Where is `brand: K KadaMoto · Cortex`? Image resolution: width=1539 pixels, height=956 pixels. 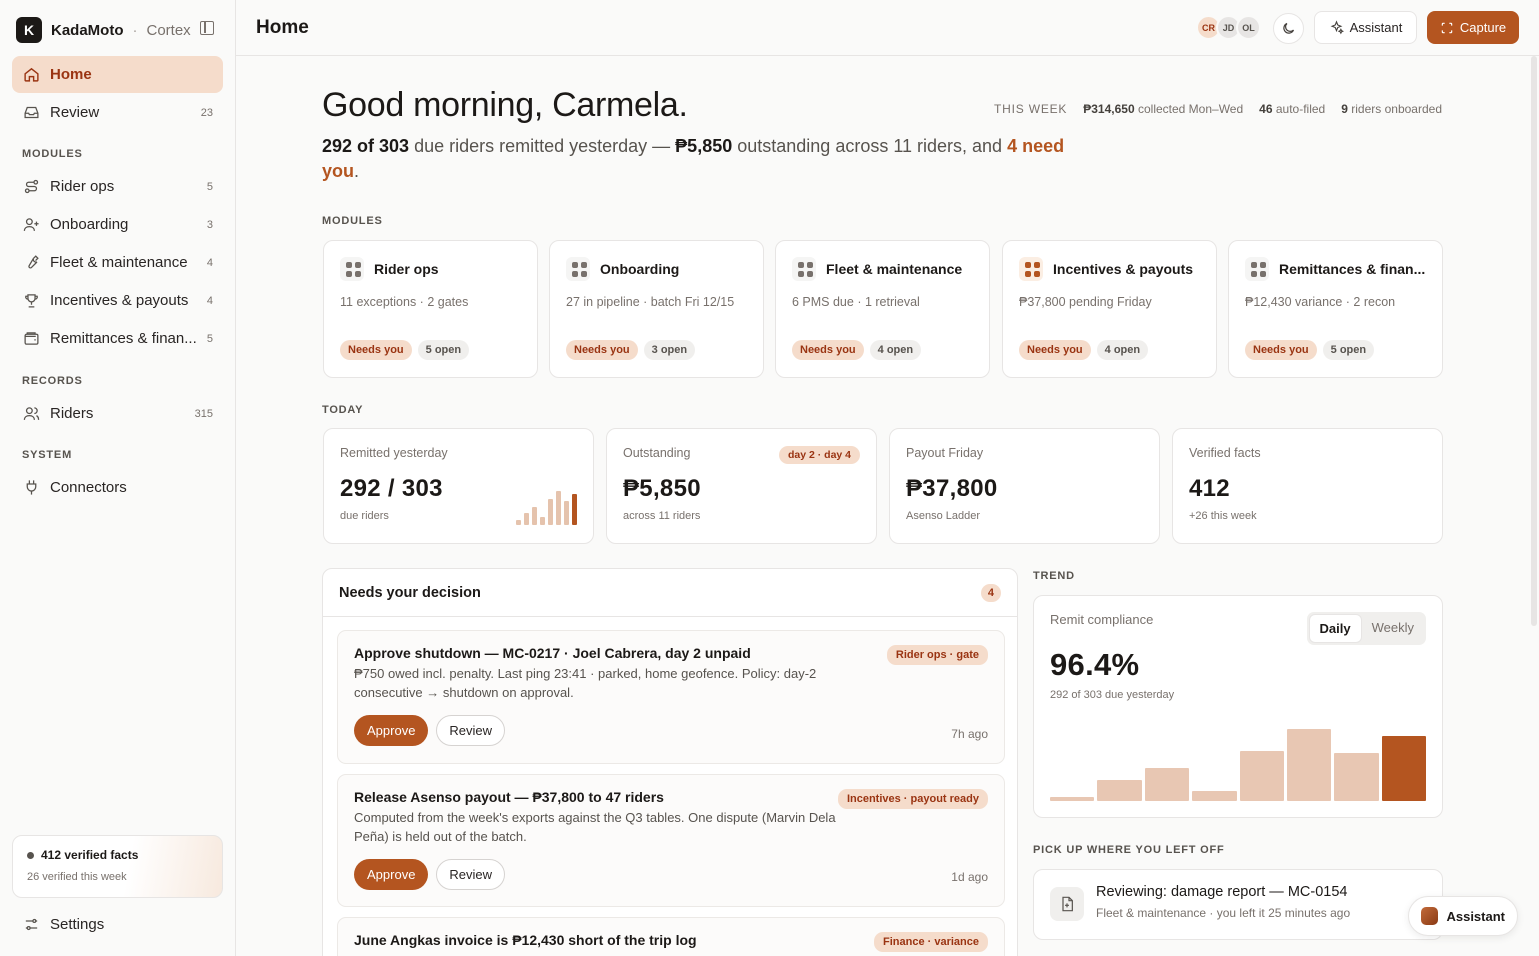 brand: K KadaMoto · Cortex is located at coordinates (103, 30).